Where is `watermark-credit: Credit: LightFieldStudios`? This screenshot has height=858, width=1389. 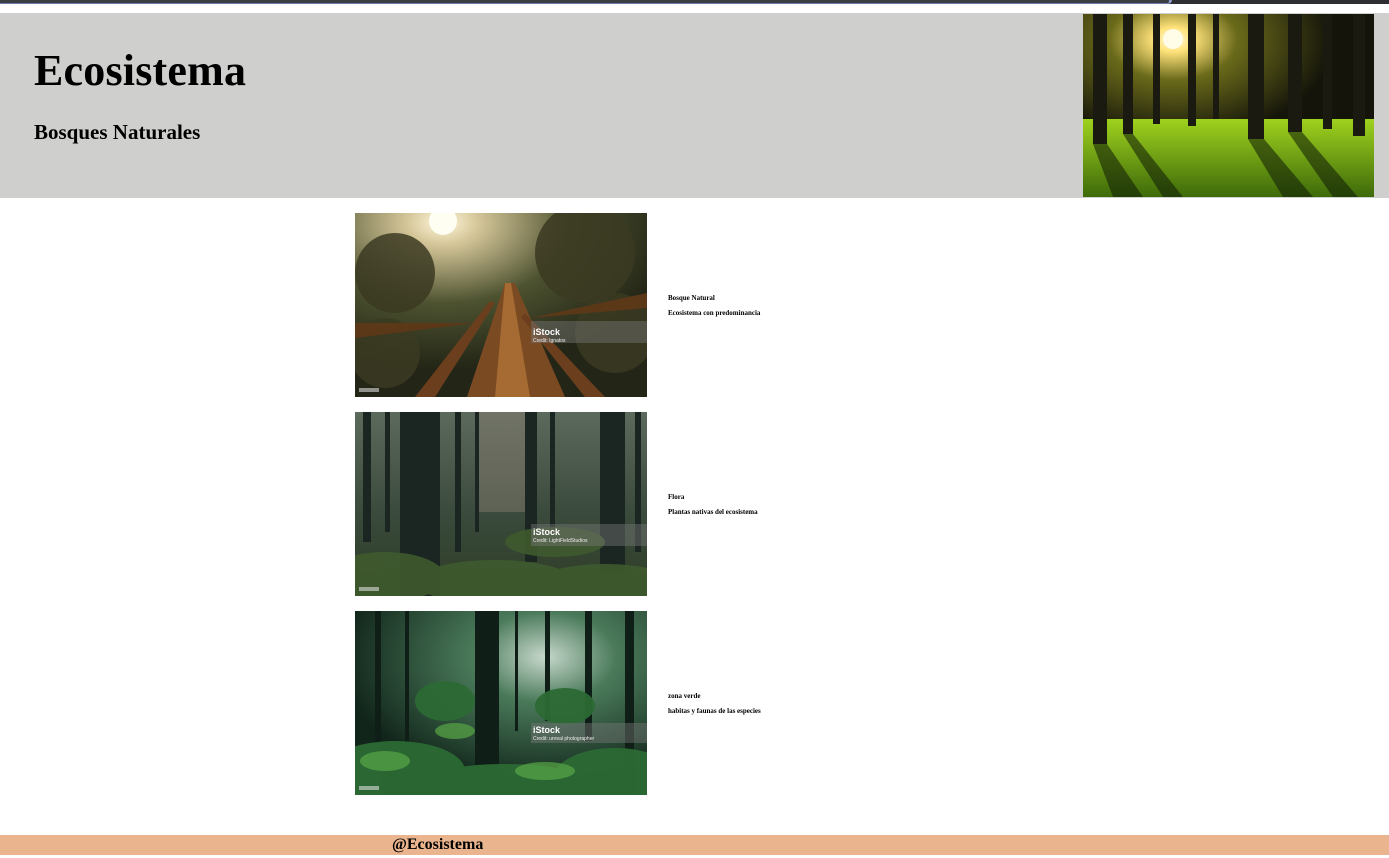
watermark-credit: Credit: LightFieldStudios is located at coordinates (560, 541).